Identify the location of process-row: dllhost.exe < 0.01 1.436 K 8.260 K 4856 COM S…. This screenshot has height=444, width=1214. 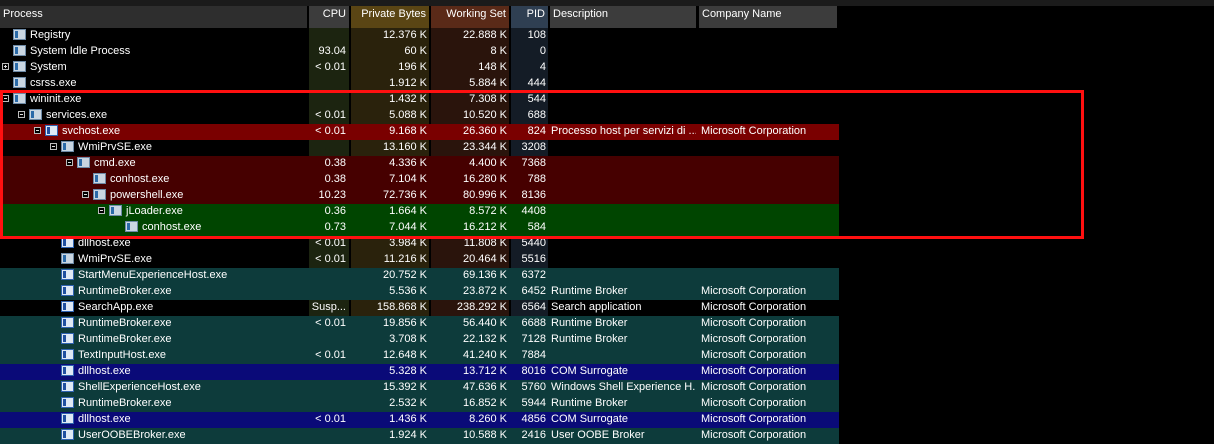
(607, 420).